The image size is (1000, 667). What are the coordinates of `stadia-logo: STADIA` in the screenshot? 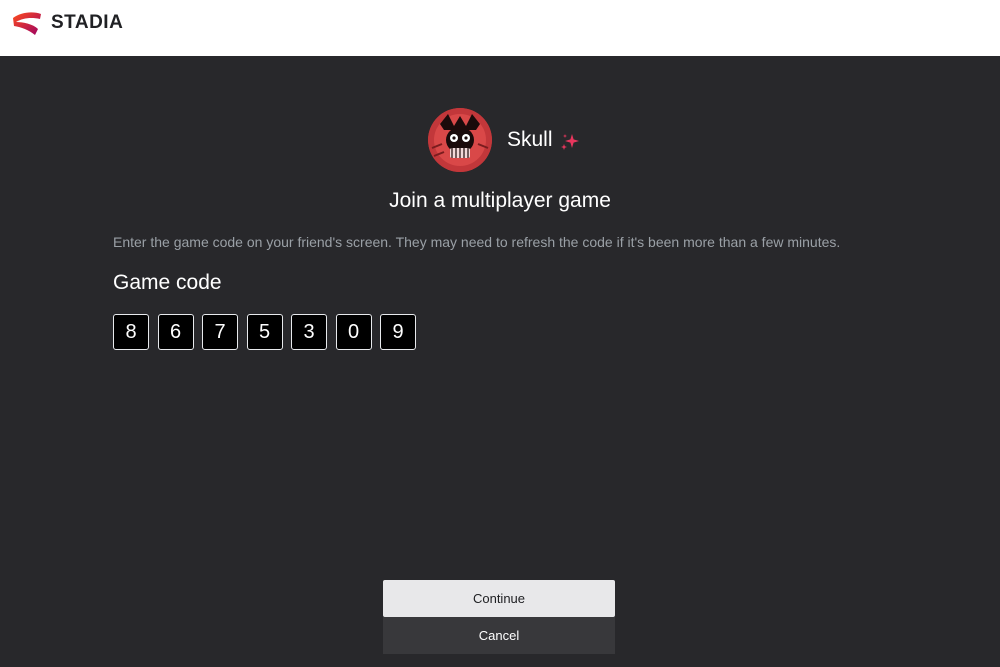 It's located at (67, 23).